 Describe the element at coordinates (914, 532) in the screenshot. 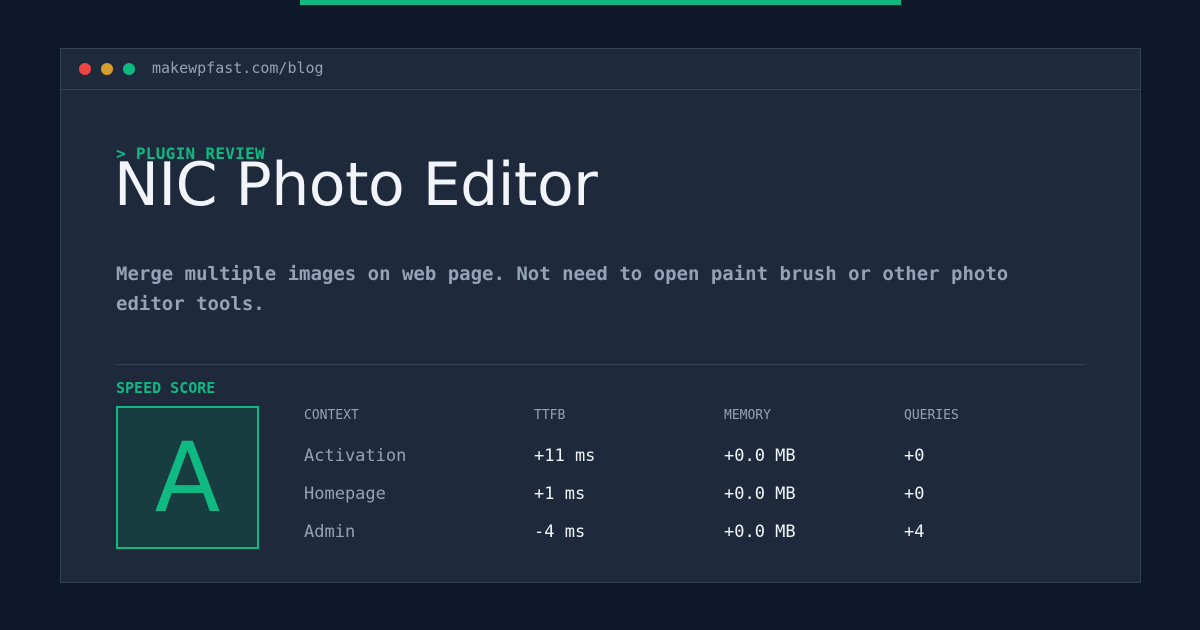

I see `table-cell-queries: +4` at that location.